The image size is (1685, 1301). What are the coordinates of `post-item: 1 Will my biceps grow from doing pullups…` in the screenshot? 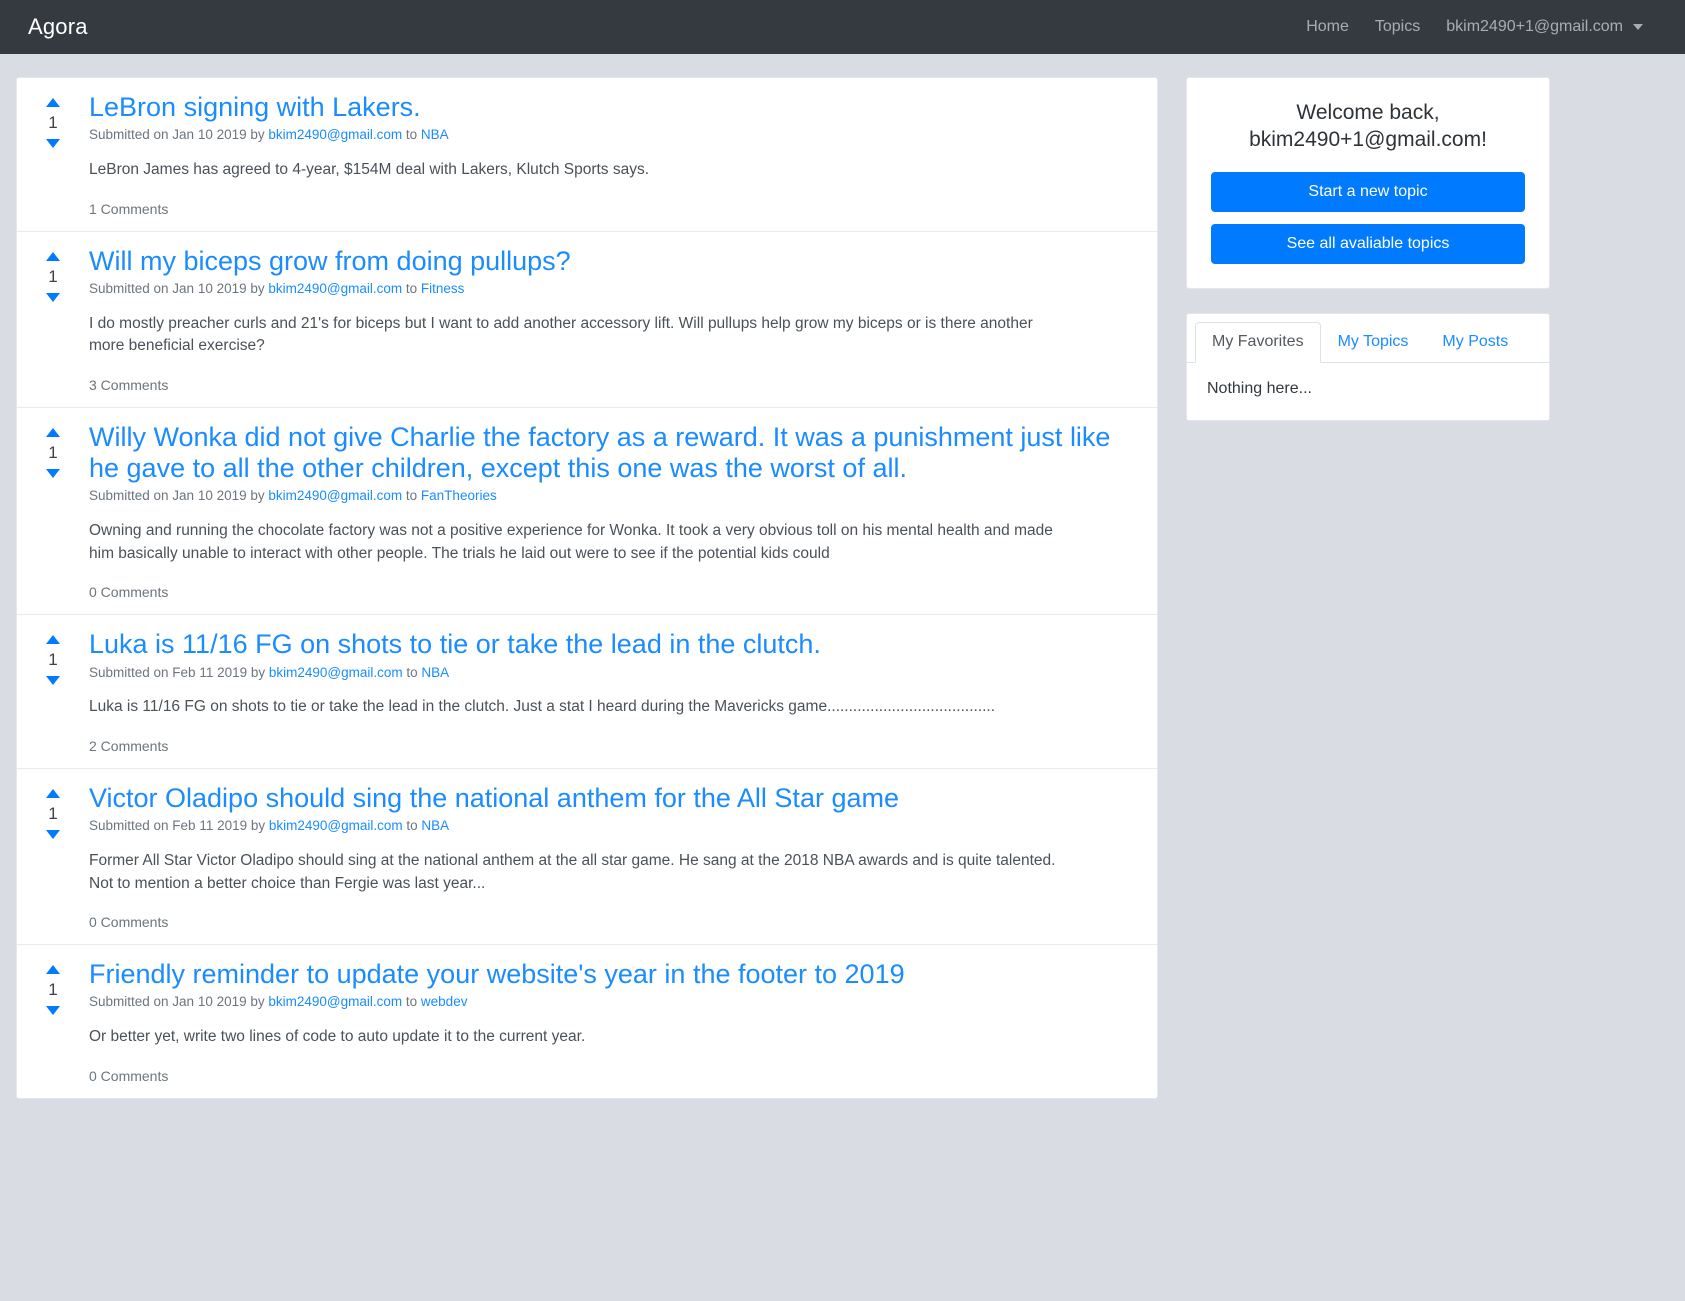 It's located at (587, 320).